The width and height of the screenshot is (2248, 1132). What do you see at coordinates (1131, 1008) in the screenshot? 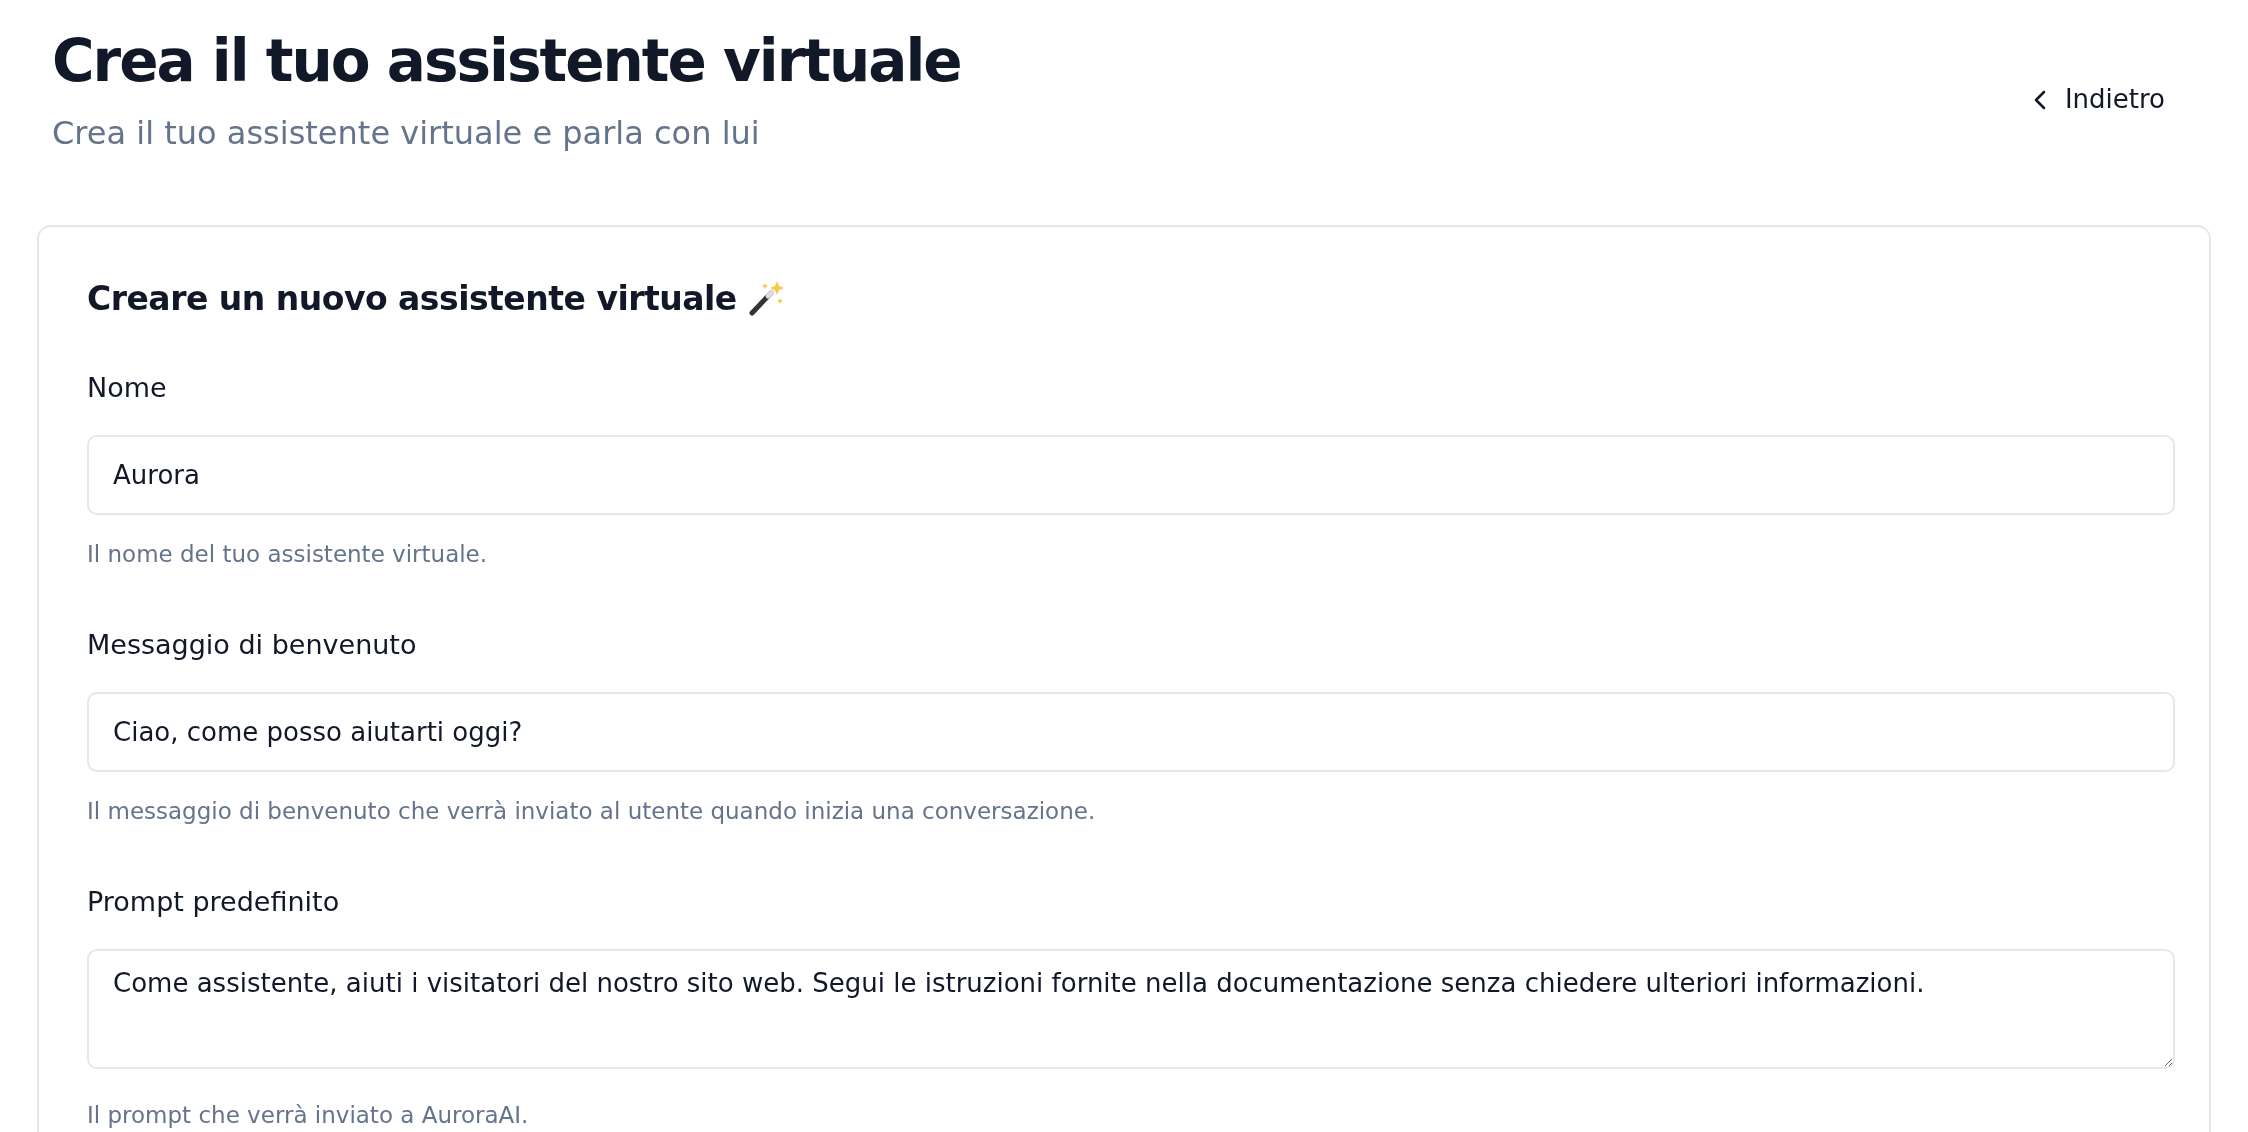
I see `prompt-textarea: Come assistente, aiuti i visitatori del nostro sito web. Segui le istruzioni fornite nella documentazione senza chiedere ulteriori informazioni.` at bounding box center [1131, 1008].